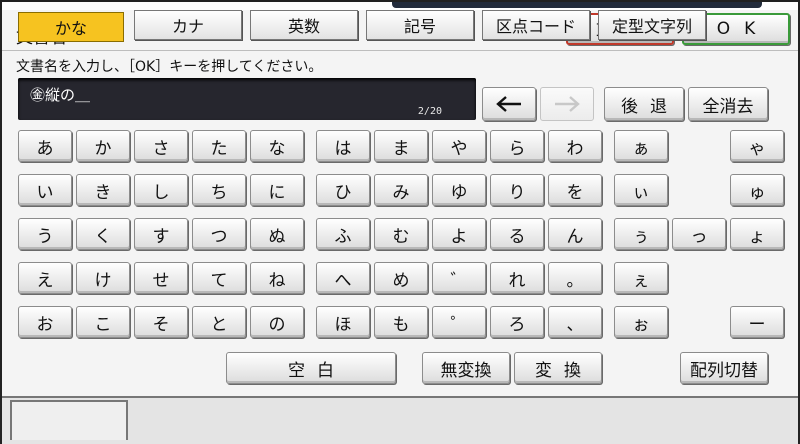  What do you see at coordinates (343, 322) in the screenshot?
I see `key-ho: ほ` at bounding box center [343, 322].